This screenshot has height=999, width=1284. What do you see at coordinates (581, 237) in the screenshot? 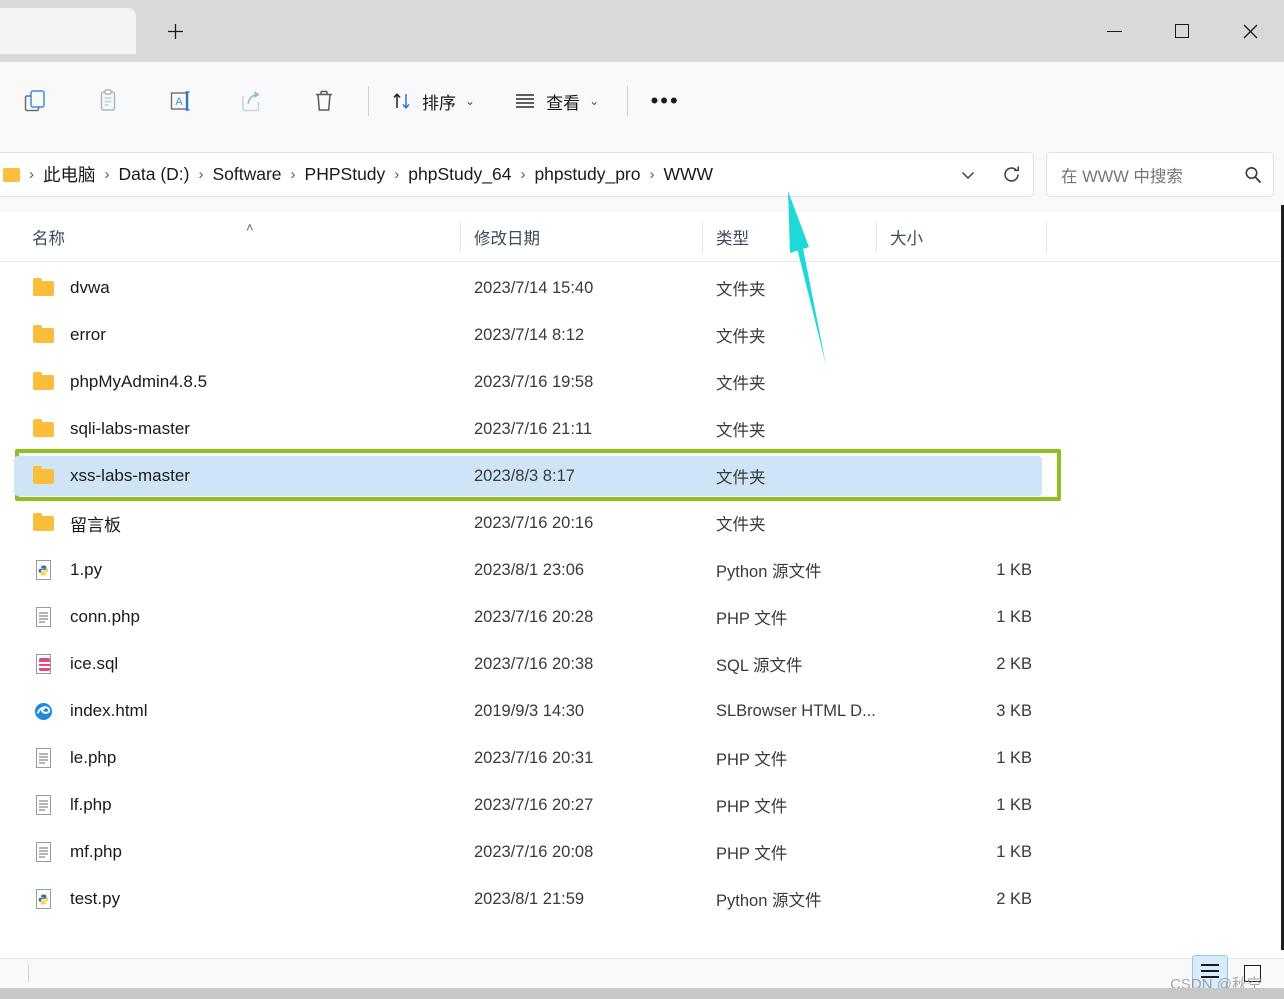
I see `column-header-date: 修改日期` at bounding box center [581, 237].